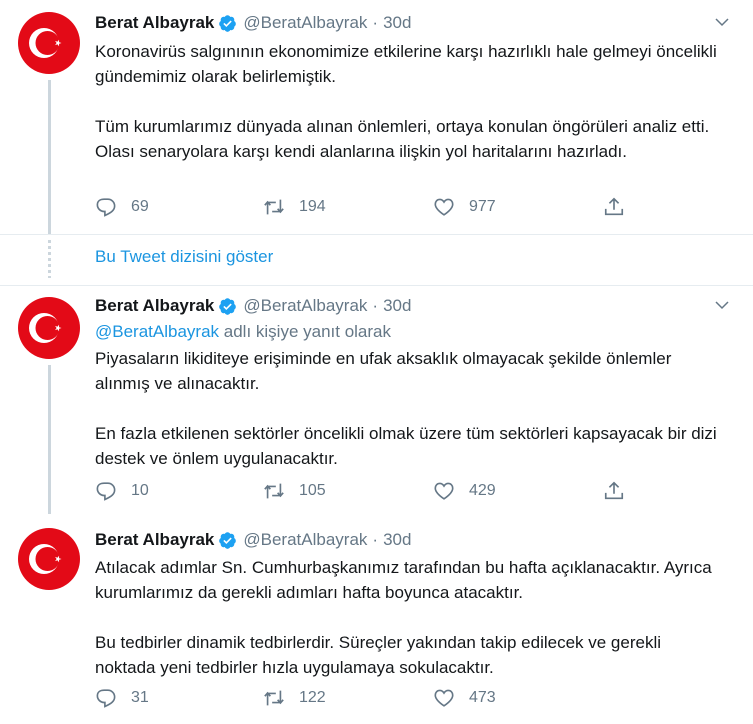  What do you see at coordinates (140, 490) in the screenshot?
I see `reply-count: 10` at bounding box center [140, 490].